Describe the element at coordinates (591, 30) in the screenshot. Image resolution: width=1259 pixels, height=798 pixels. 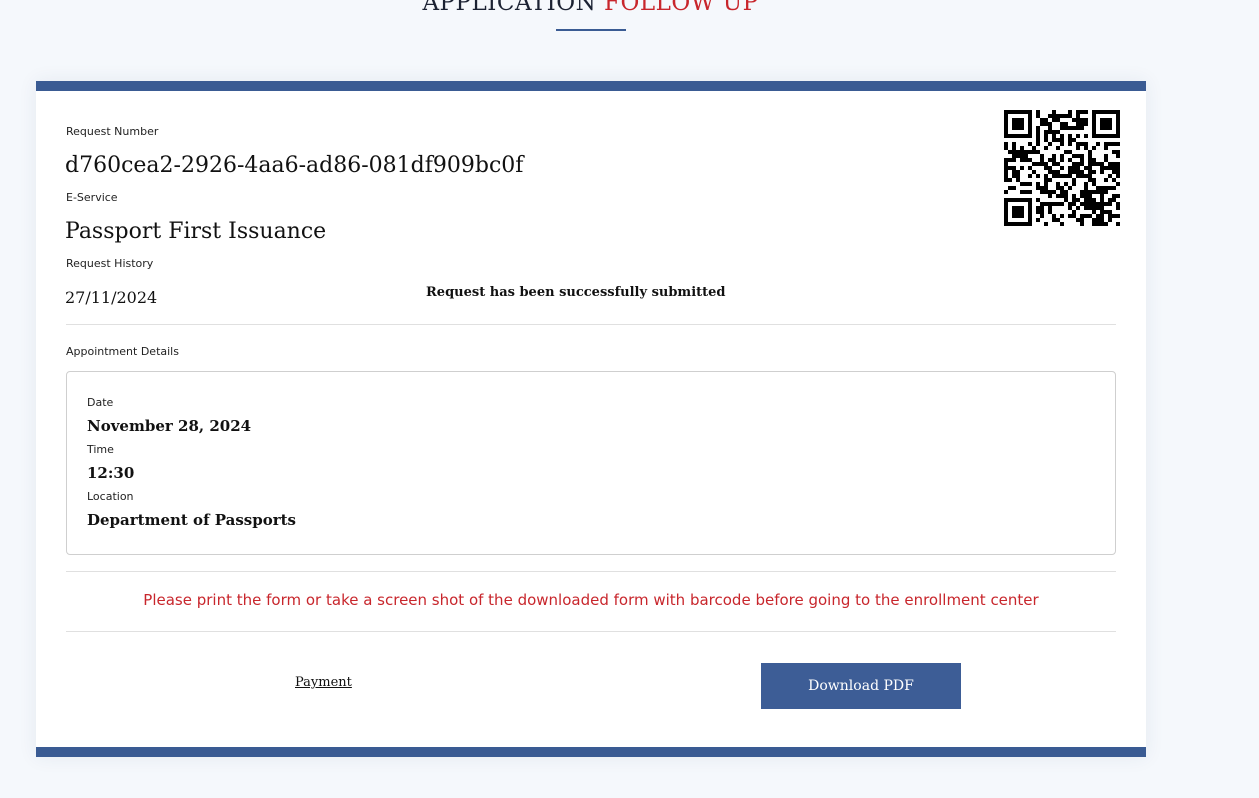
I see `title-underline` at that location.